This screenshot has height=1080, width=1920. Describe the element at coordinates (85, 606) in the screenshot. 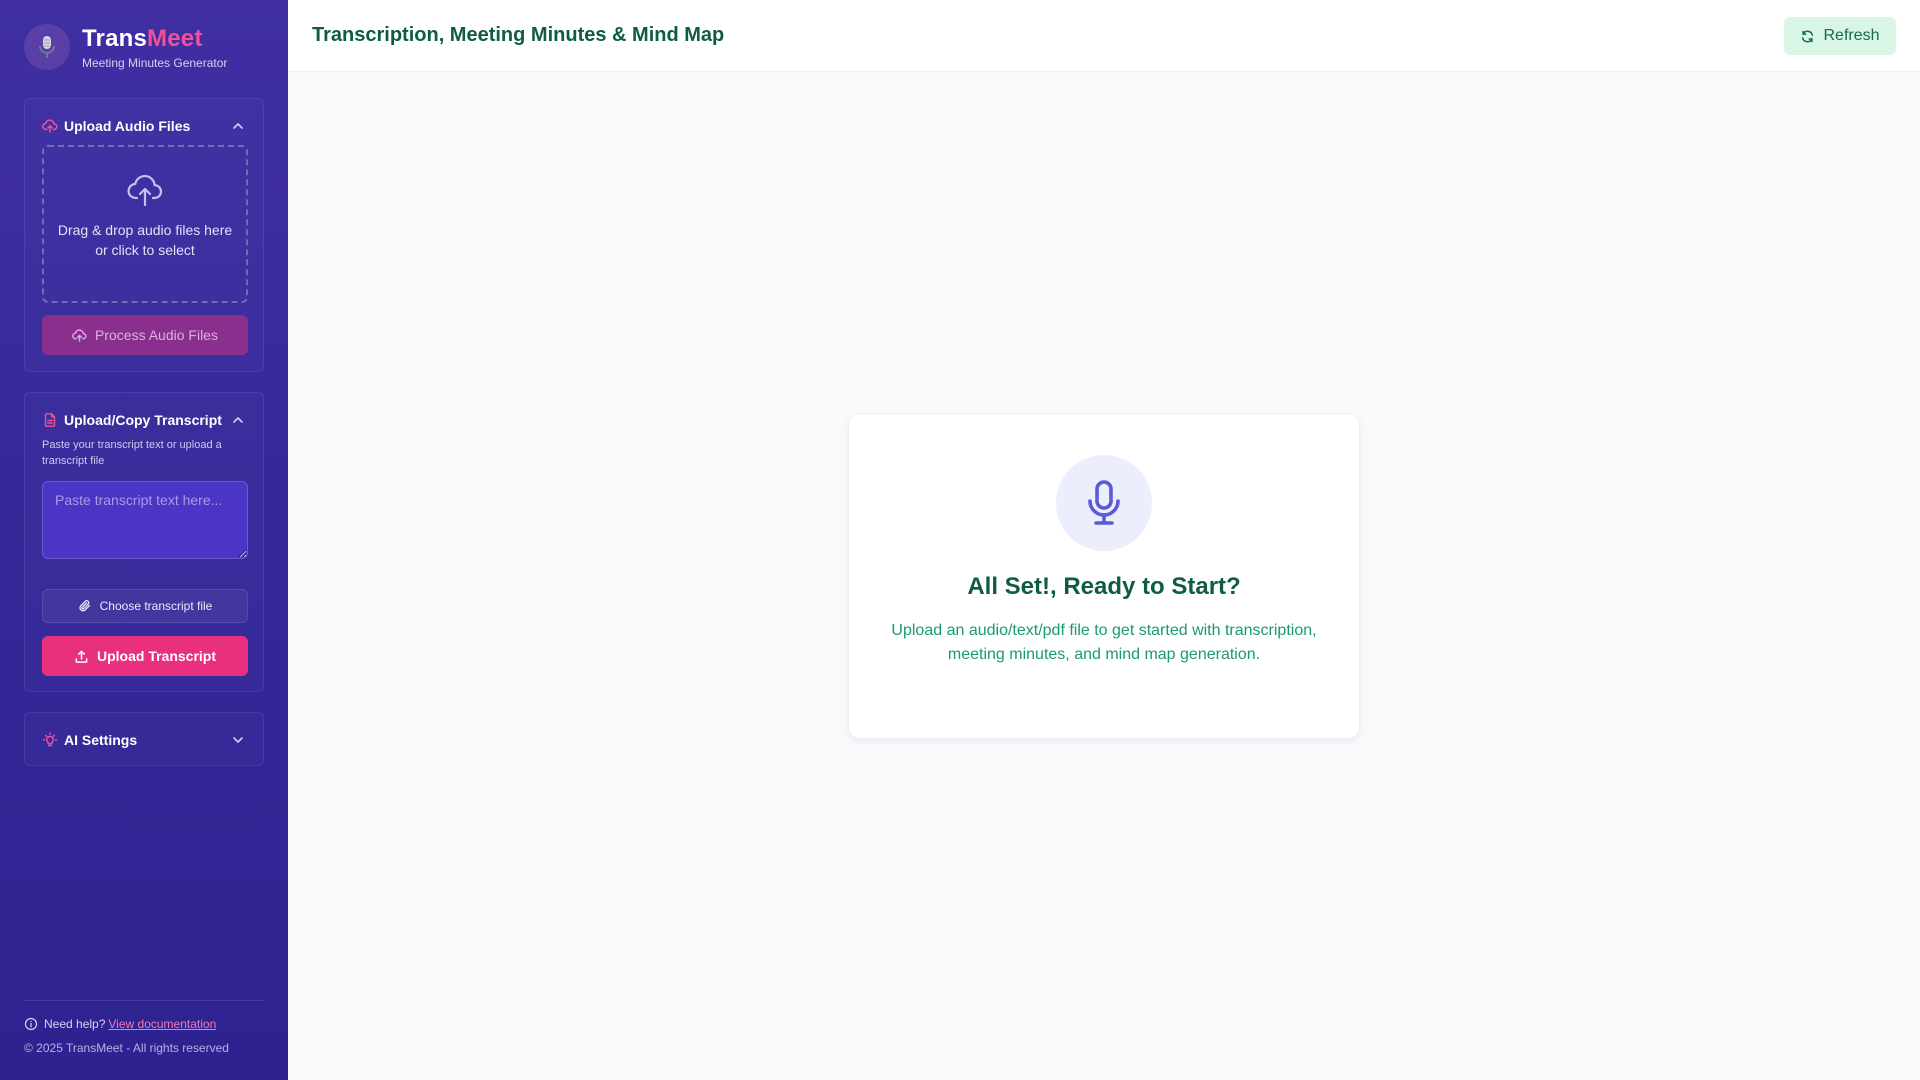

I see `paperclip-icon` at that location.